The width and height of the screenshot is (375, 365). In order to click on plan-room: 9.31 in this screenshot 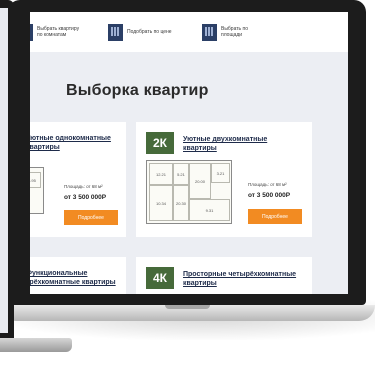, I will do `click(209, 210)`.